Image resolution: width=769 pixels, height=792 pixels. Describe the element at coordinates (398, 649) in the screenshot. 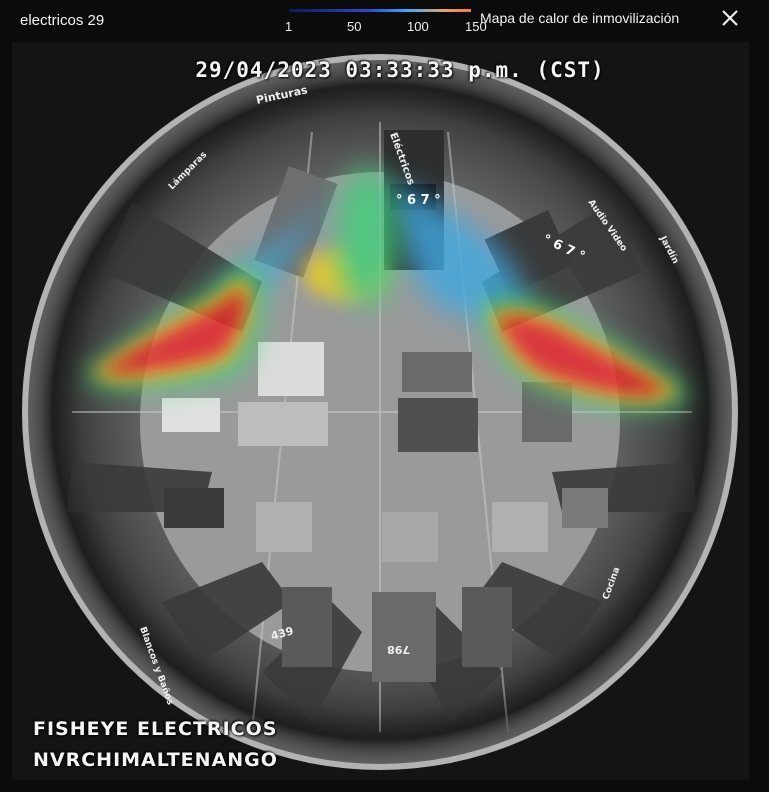

I see `sign-price-d: 798` at that location.